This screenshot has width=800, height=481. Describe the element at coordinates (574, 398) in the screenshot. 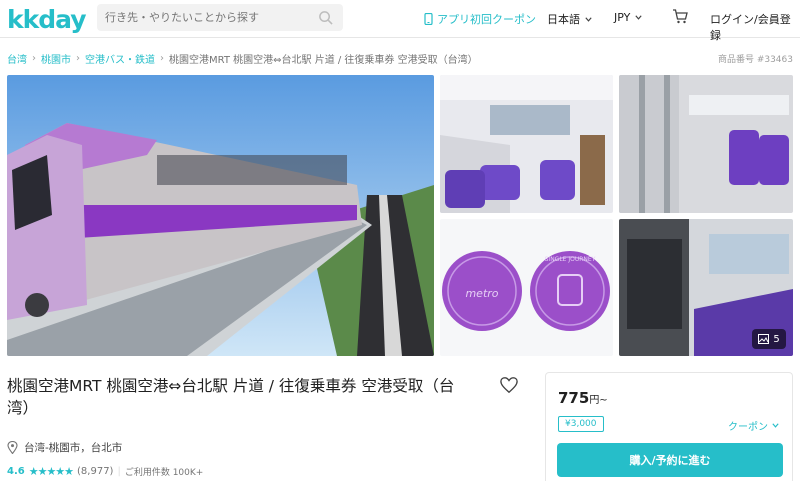

I see `price-value: 775` at that location.